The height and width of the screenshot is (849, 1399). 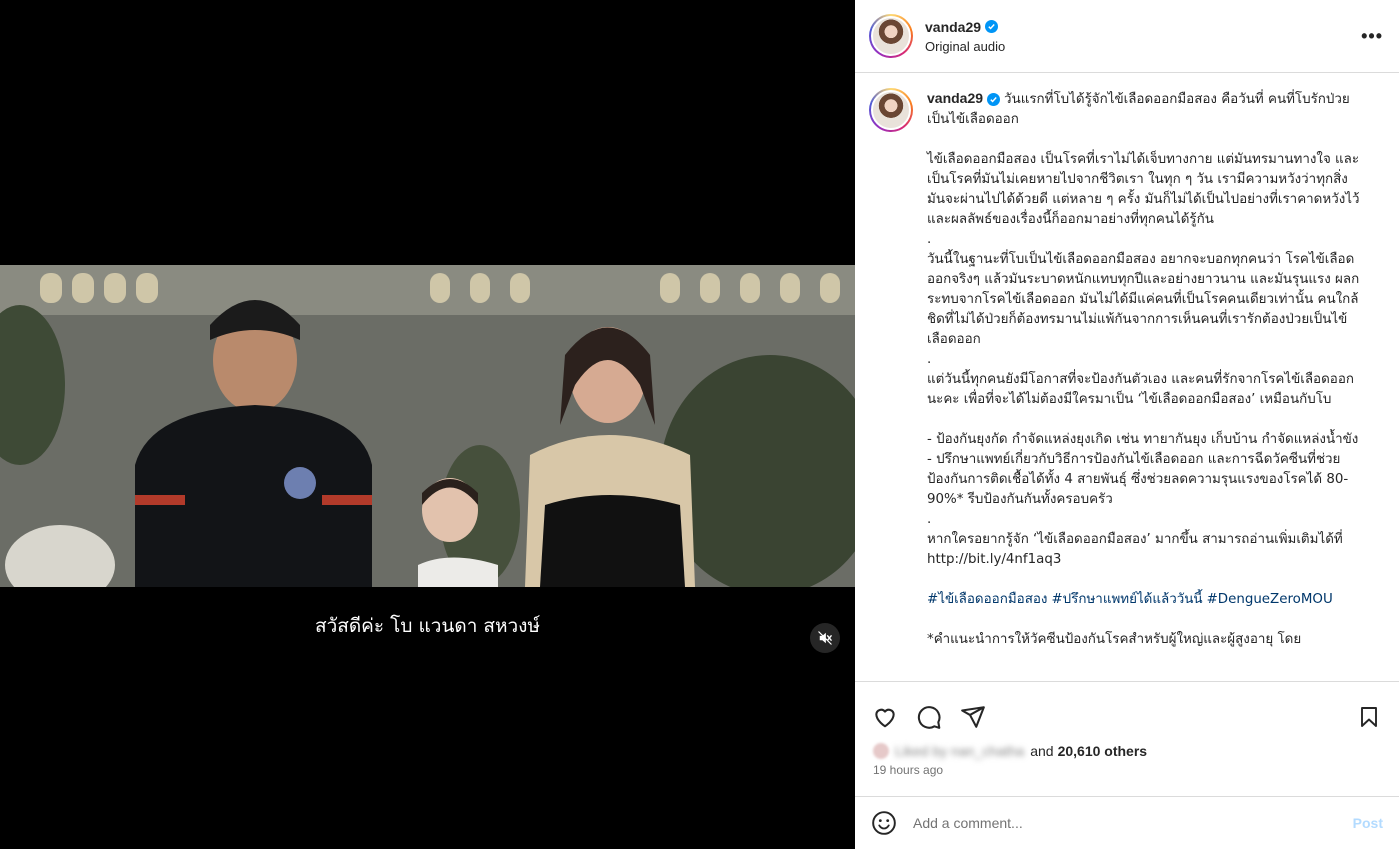 I want to click on hashtag-link: #ไข้เลือดออกมือสอง, so click(x=987, y=599).